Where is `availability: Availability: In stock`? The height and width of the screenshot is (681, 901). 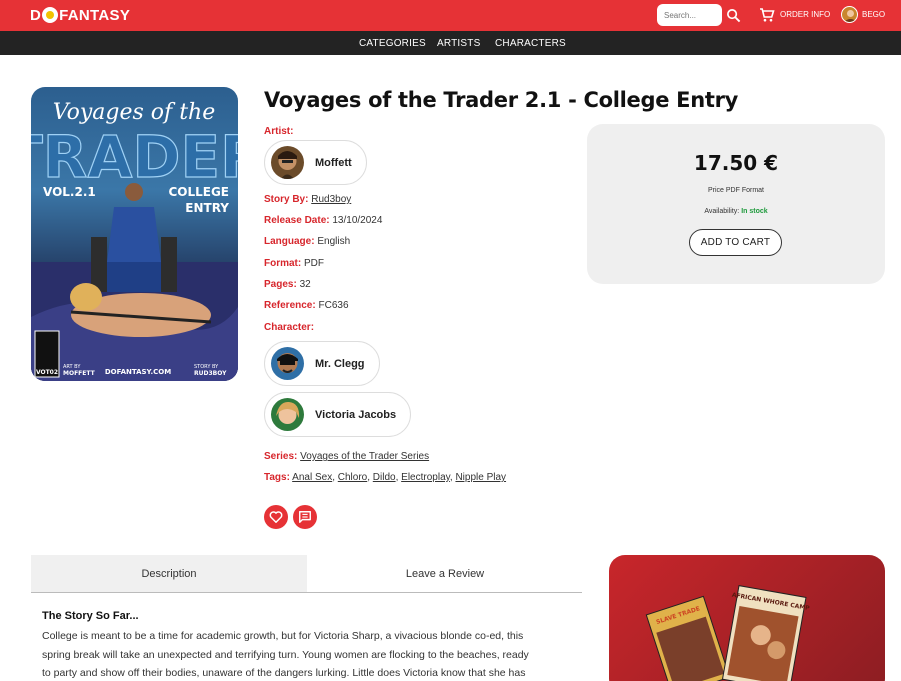
availability: Availability: In stock is located at coordinates (736, 211).